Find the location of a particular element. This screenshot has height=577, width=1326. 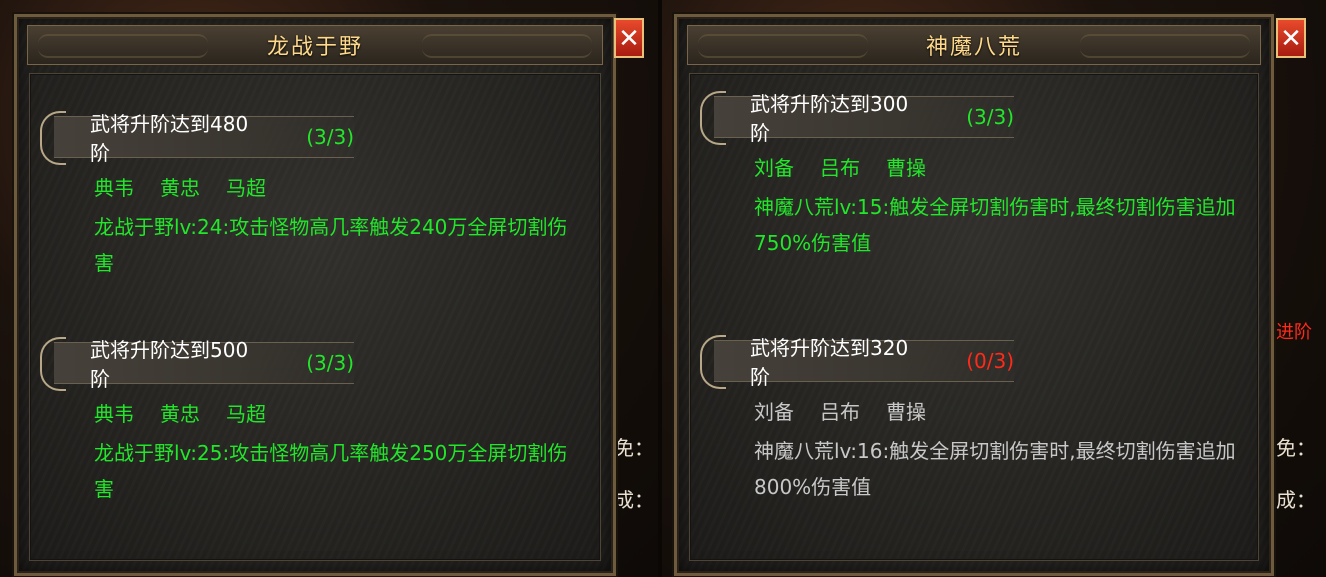

requirement-banner: 武将升阶达到480阶 (3/3) is located at coordinates (197, 138).